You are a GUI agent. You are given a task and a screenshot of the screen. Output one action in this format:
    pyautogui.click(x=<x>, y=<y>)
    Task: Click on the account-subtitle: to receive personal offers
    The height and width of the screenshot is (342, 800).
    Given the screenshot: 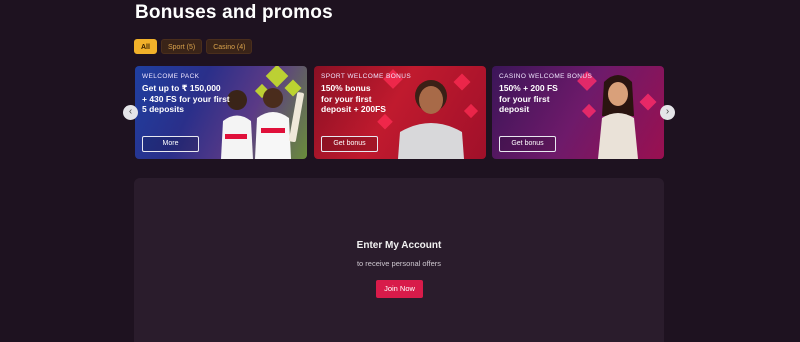 What is the action you would take?
    pyautogui.click(x=399, y=263)
    